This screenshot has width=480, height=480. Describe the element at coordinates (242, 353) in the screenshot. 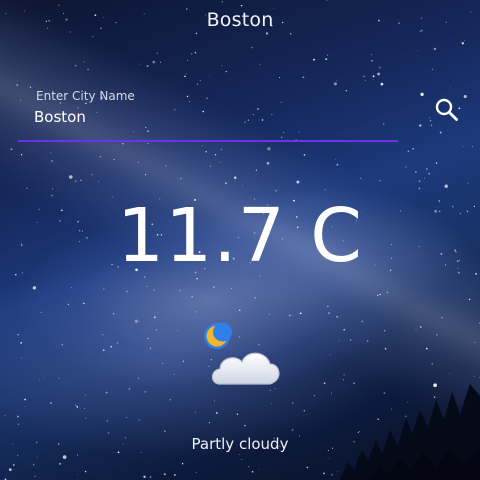

I see `partly-cloudy-night-icon` at that location.